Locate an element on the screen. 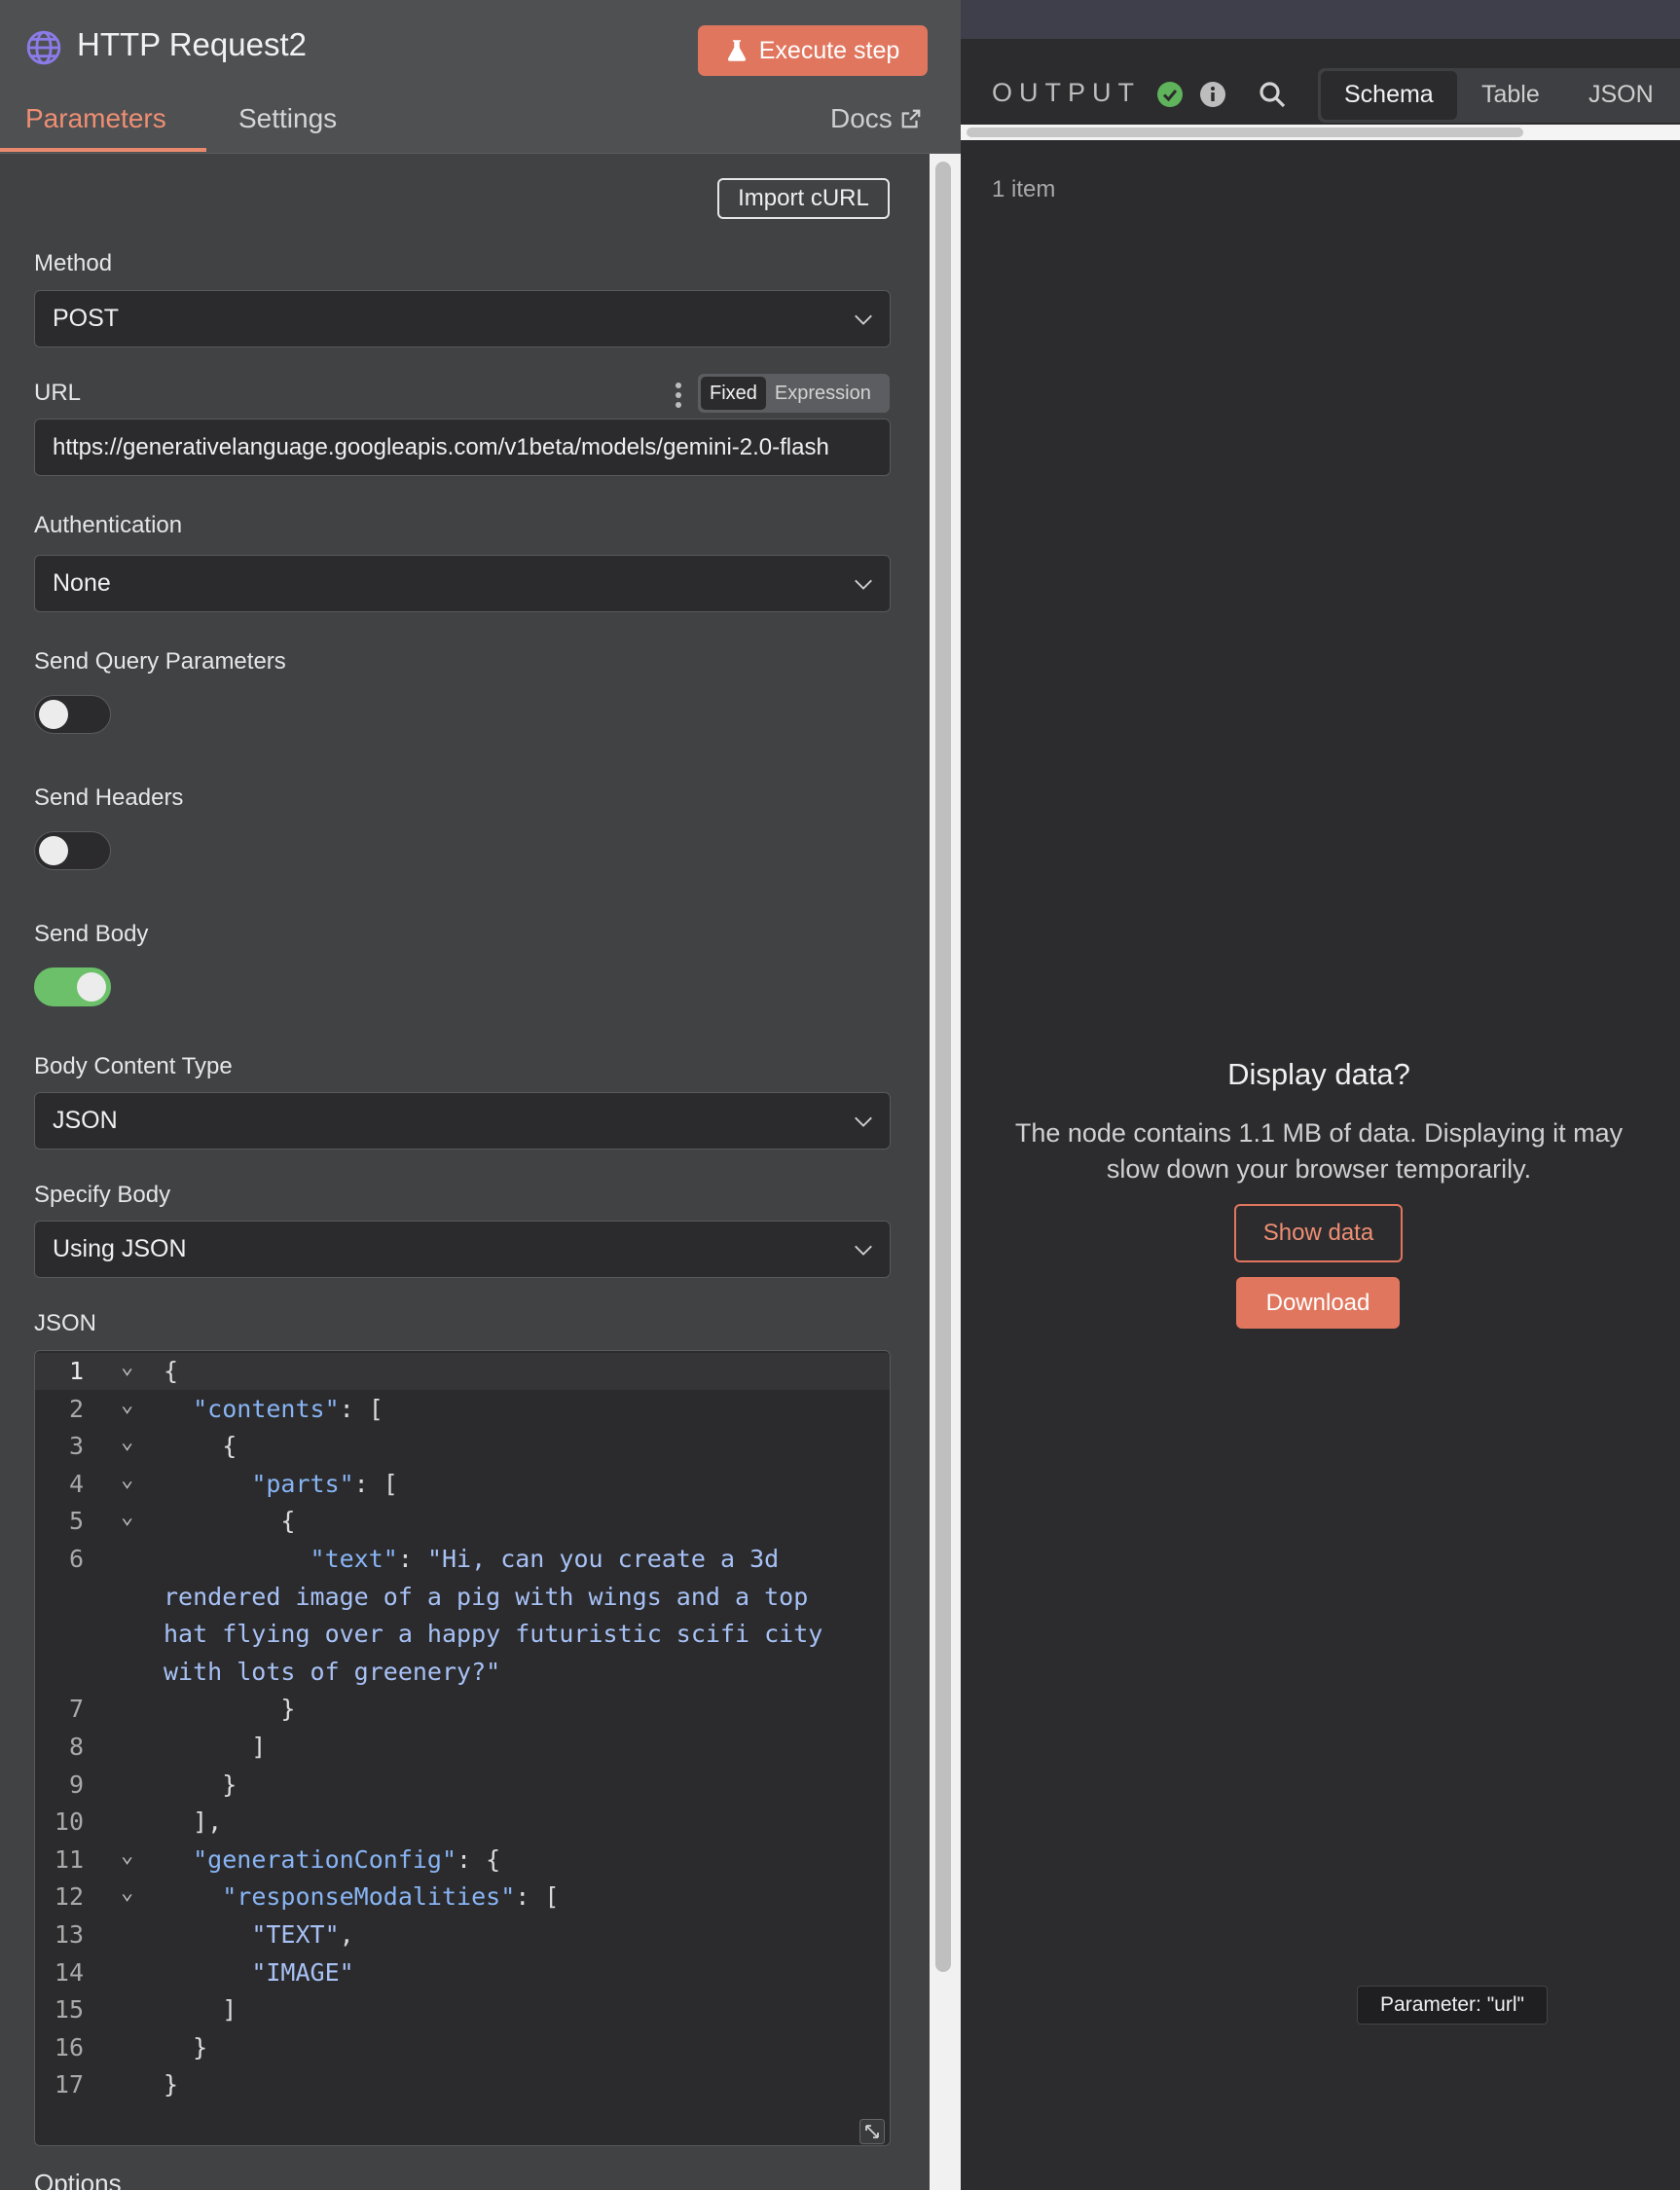 This screenshot has width=1680, height=2190. code-text: "text": "Hi, can you create a 3d is located at coordinates (545, 1559).